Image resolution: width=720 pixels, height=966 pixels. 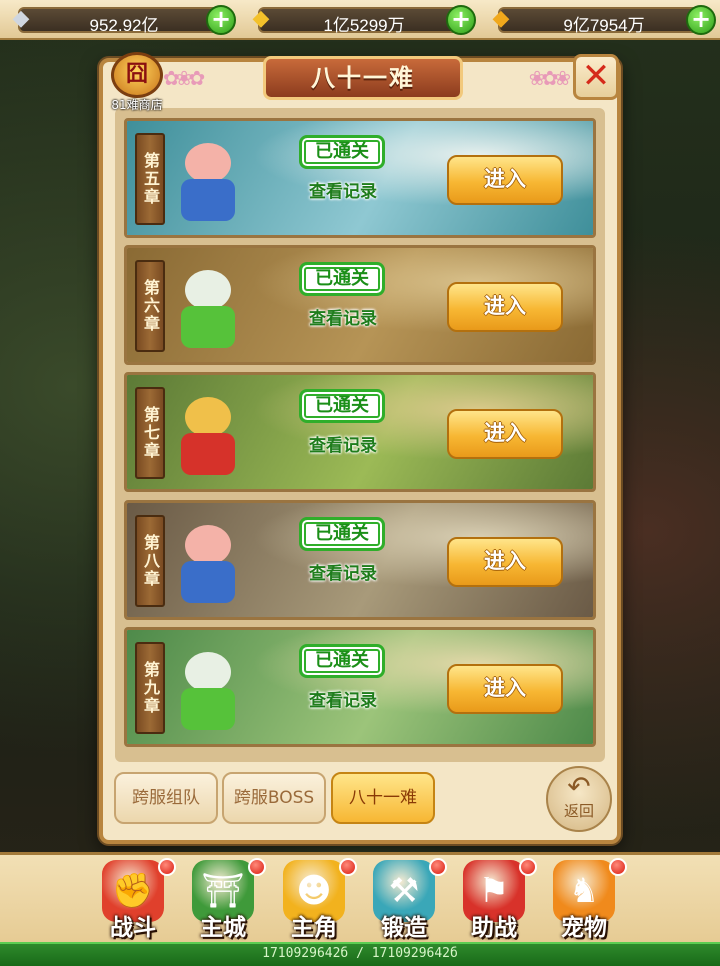 What do you see at coordinates (360, 954) in the screenshot?
I see `status-line: 1710929642б / 1710929642б` at bounding box center [360, 954].